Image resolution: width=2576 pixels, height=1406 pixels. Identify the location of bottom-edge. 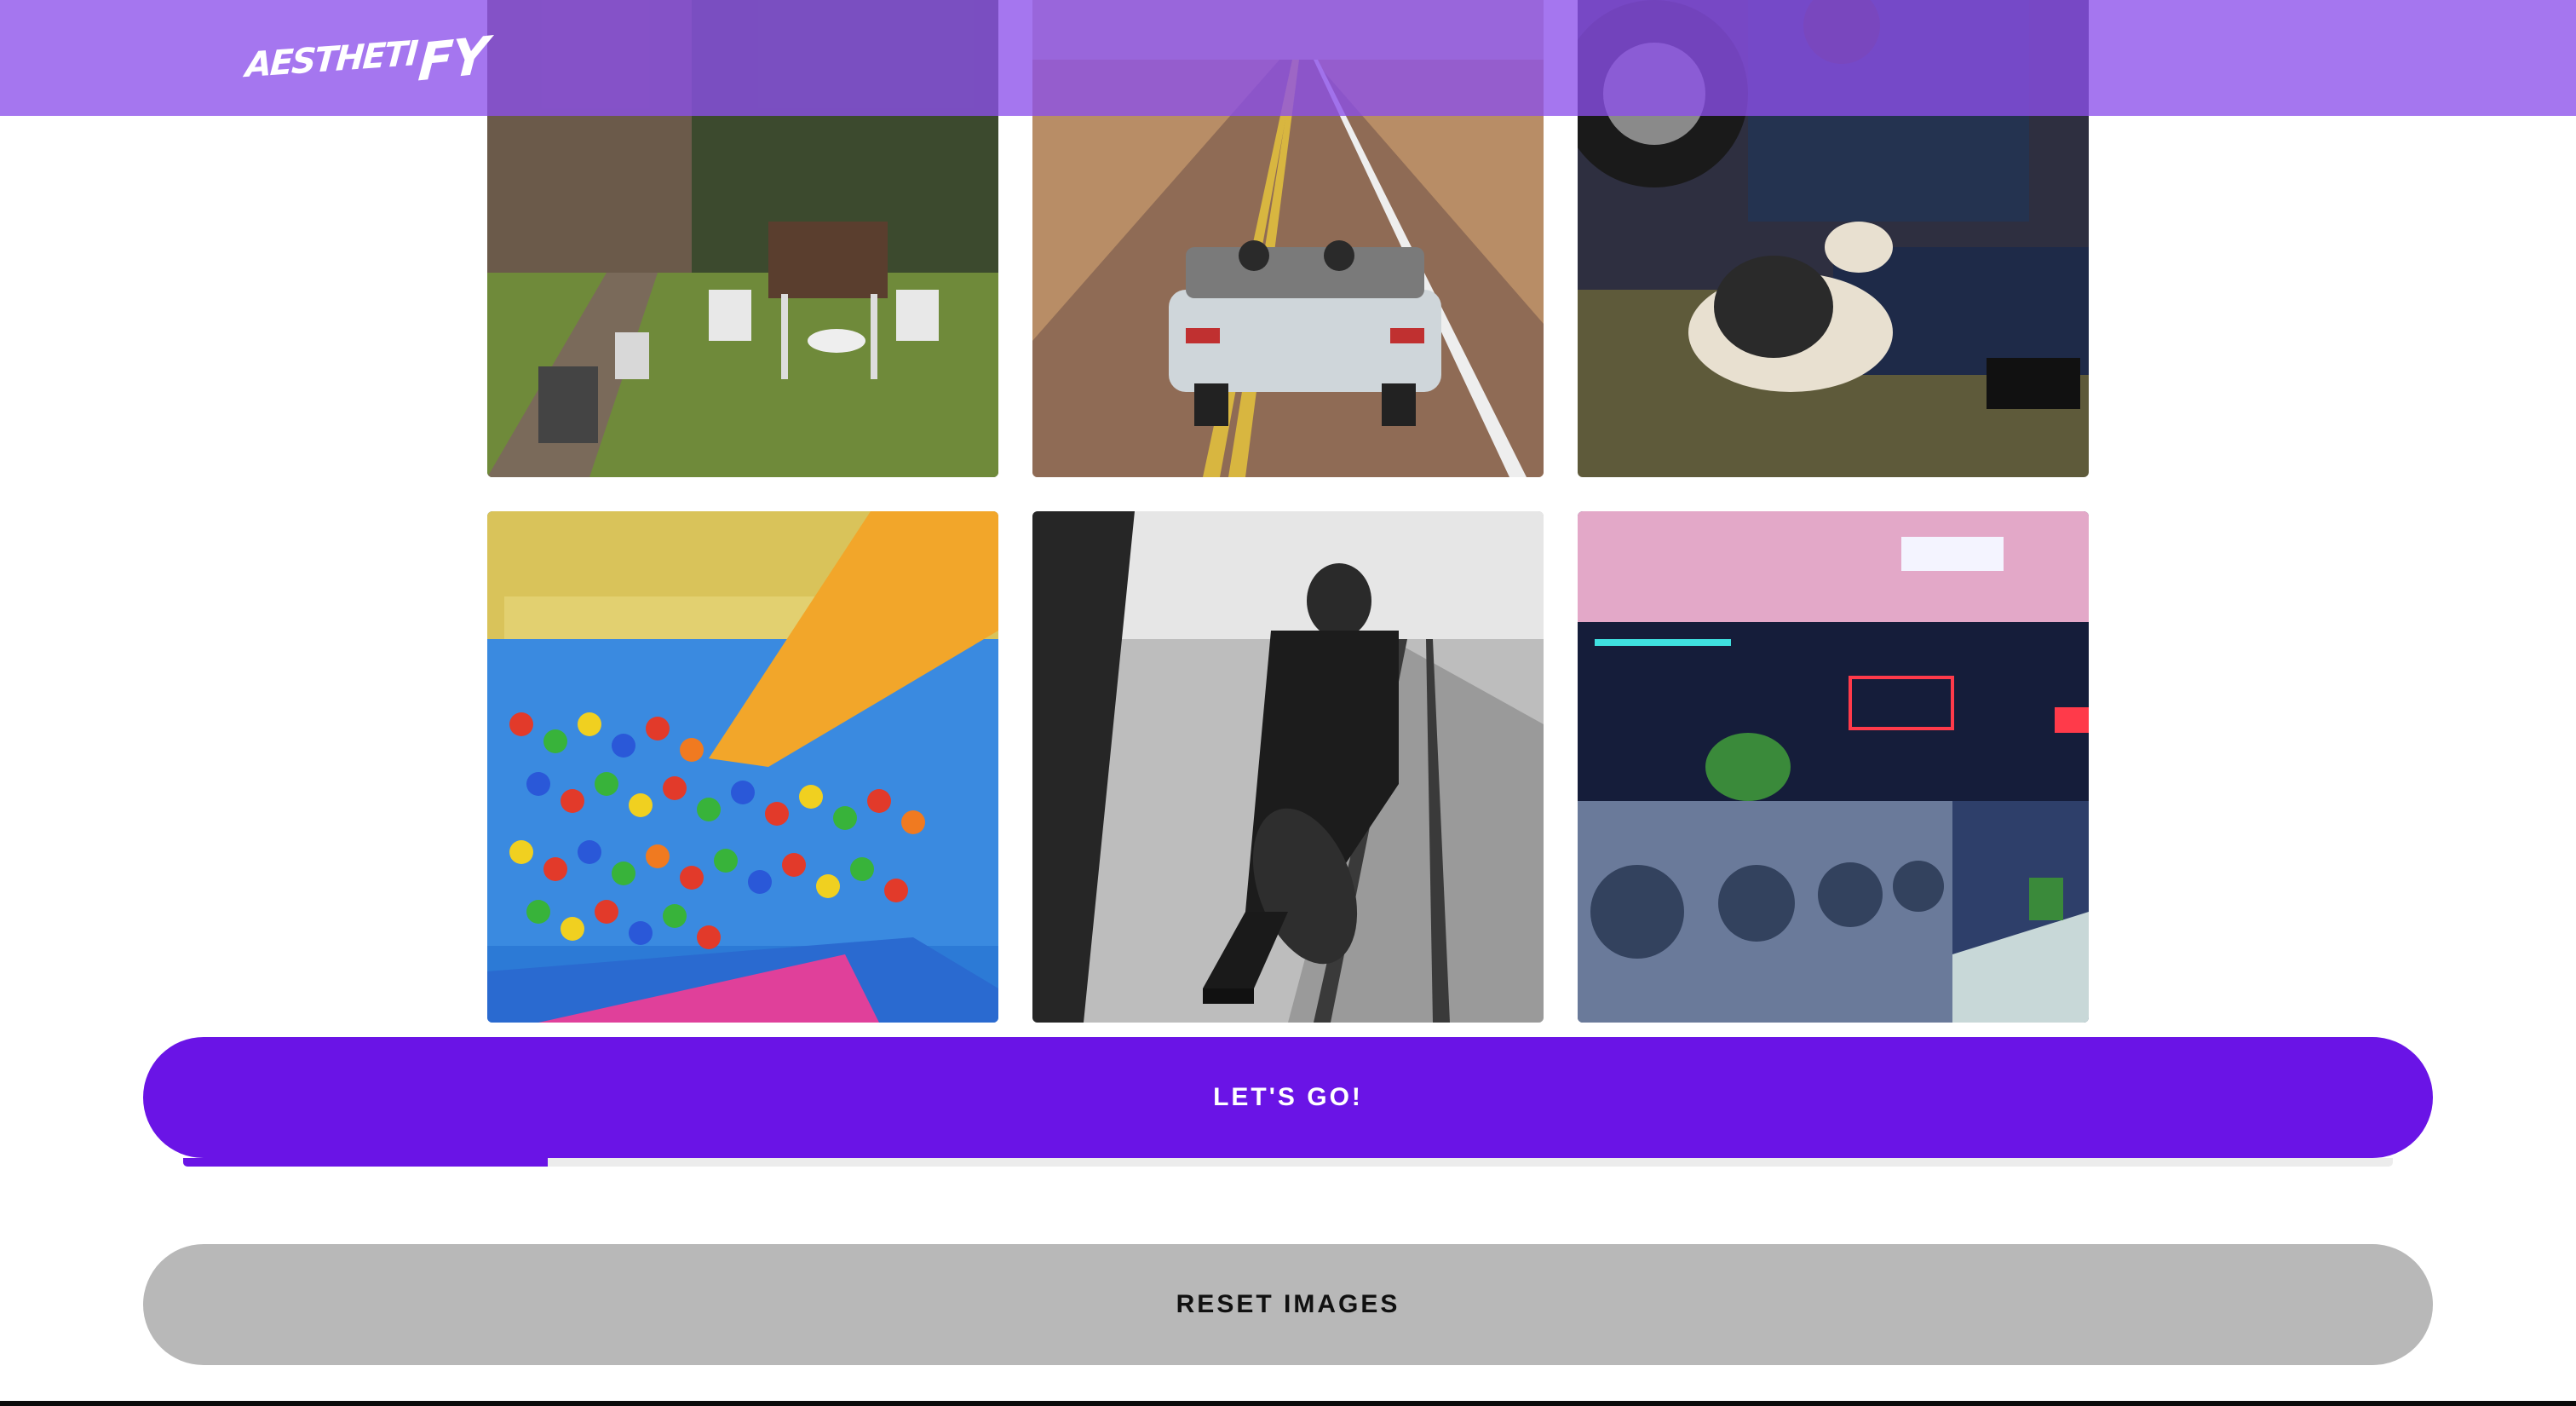
(1288, 1403).